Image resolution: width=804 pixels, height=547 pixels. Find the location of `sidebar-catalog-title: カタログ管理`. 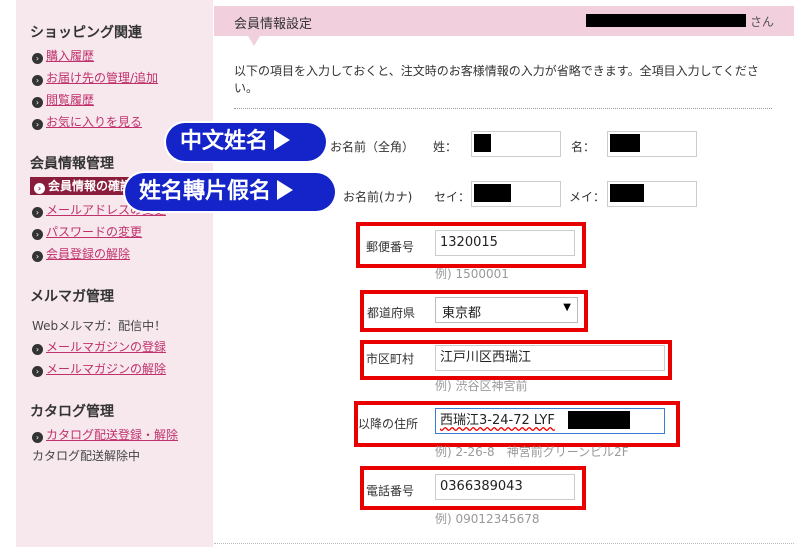

sidebar-catalog-title: カタログ管理 is located at coordinates (72, 412).